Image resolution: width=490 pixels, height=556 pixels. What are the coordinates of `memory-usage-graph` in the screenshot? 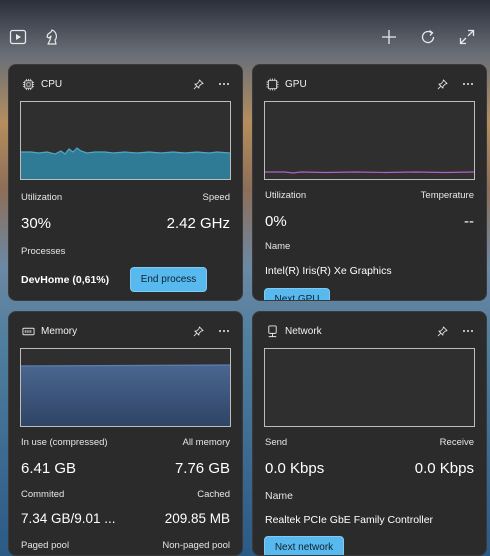 It's located at (125, 387).